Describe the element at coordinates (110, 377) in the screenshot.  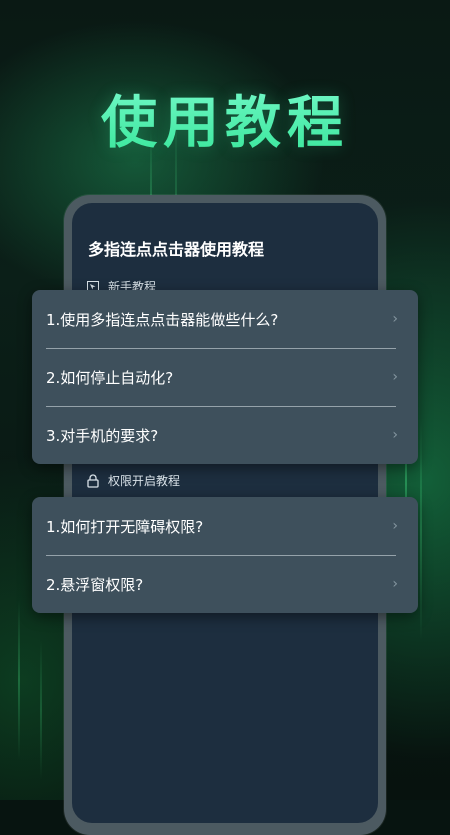
I see `faq-item-label: 2.如何停止自动化?` at that location.